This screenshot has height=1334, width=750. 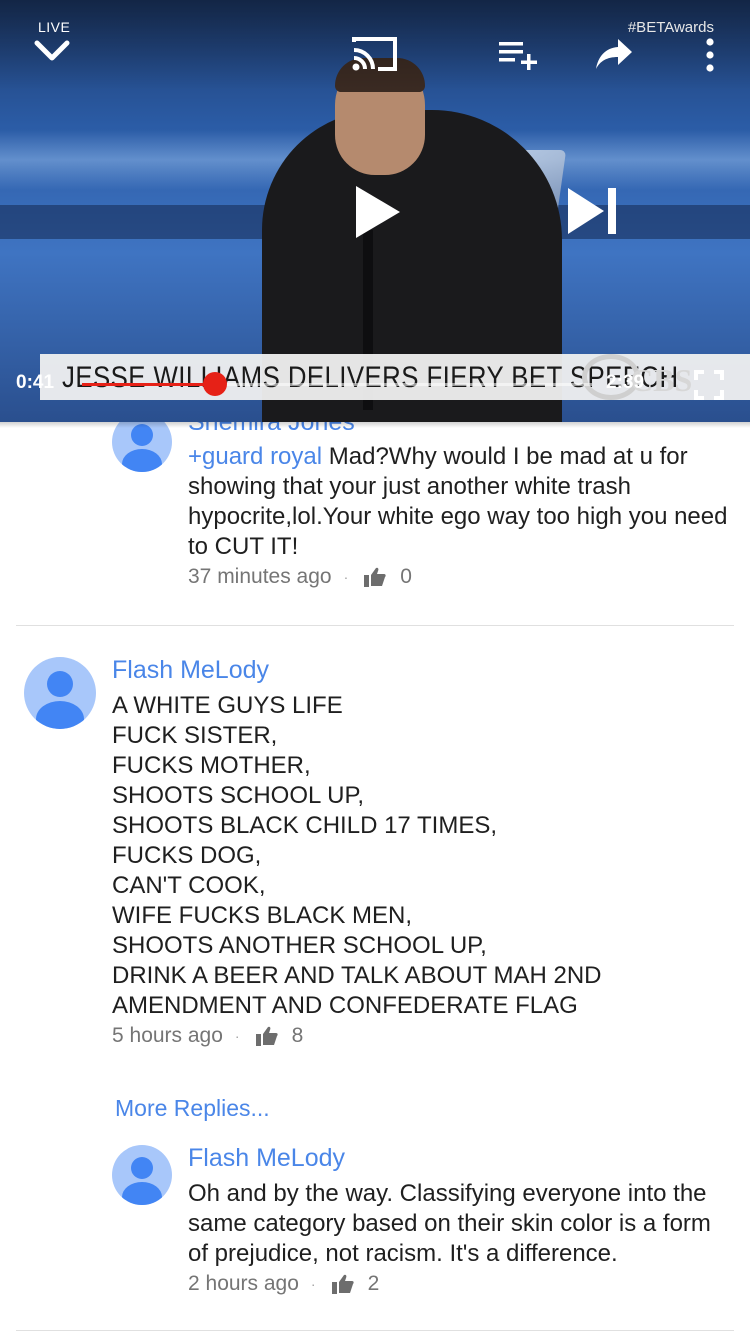 What do you see at coordinates (357, 975) in the screenshot?
I see `comment-line: DRINK A BEER AND TALK ABOUT MAH 2ND` at bounding box center [357, 975].